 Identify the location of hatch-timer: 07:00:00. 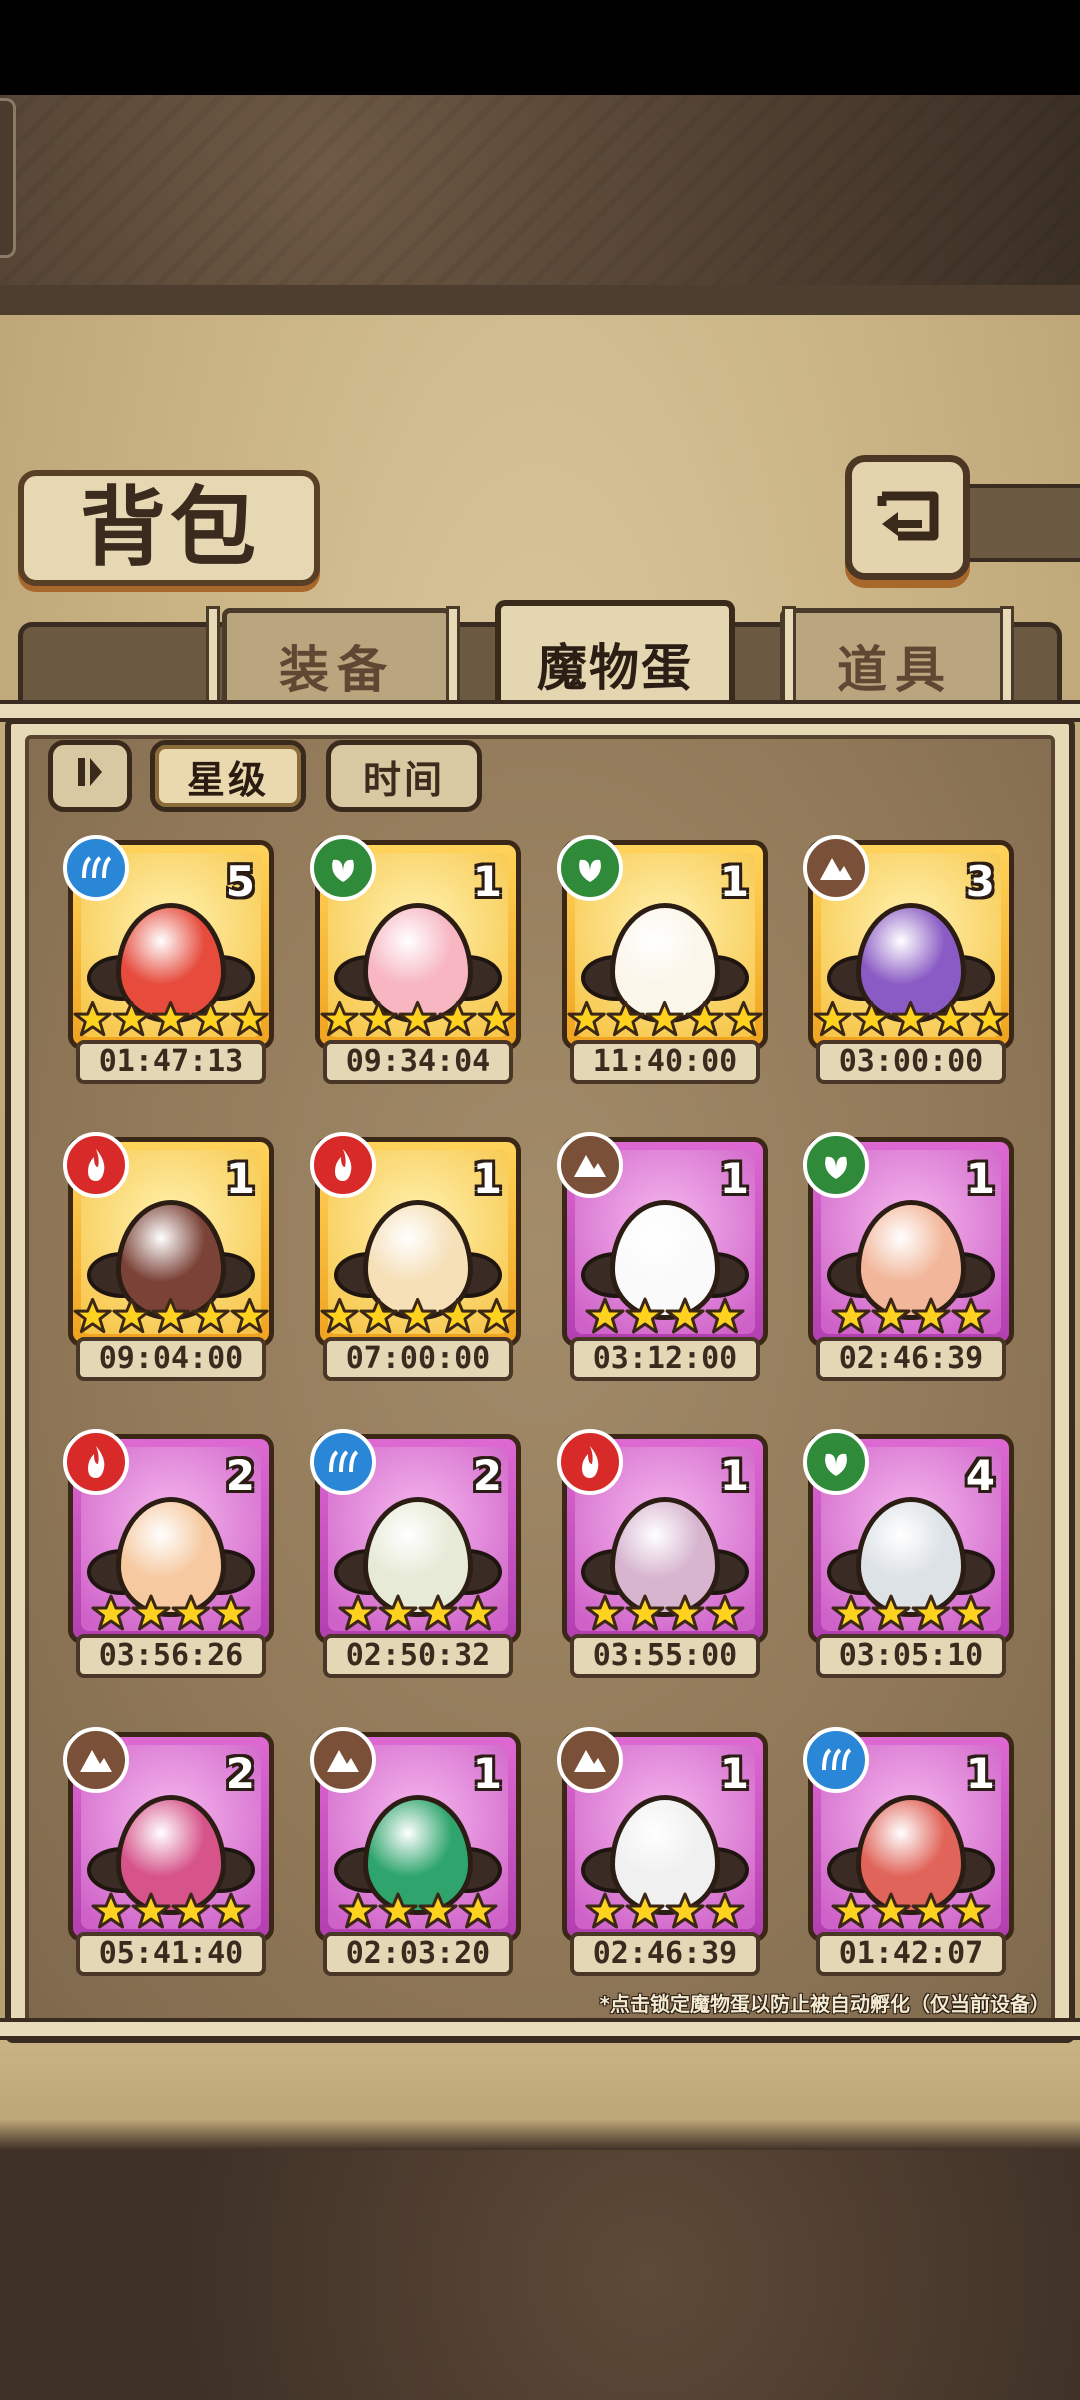
(418, 1359).